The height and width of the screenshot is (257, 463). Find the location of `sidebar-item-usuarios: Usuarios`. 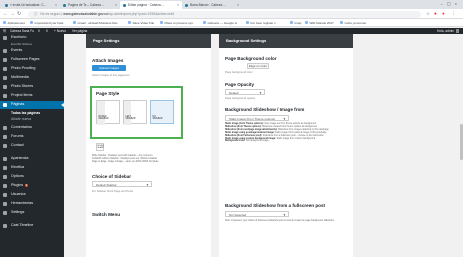

sidebar-item-usuarios: Usuarios is located at coordinates (32, 195).